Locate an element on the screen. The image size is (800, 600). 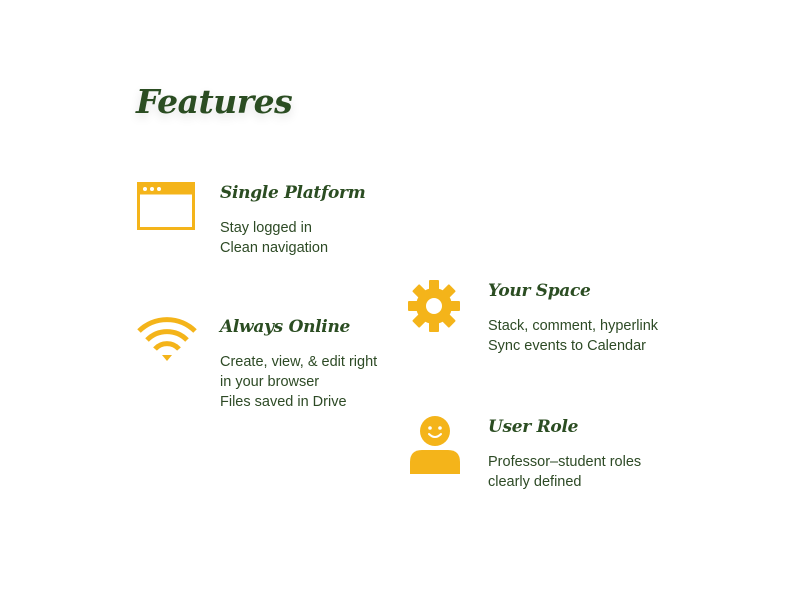
feature-line: in your browser is located at coordinates (270, 382).